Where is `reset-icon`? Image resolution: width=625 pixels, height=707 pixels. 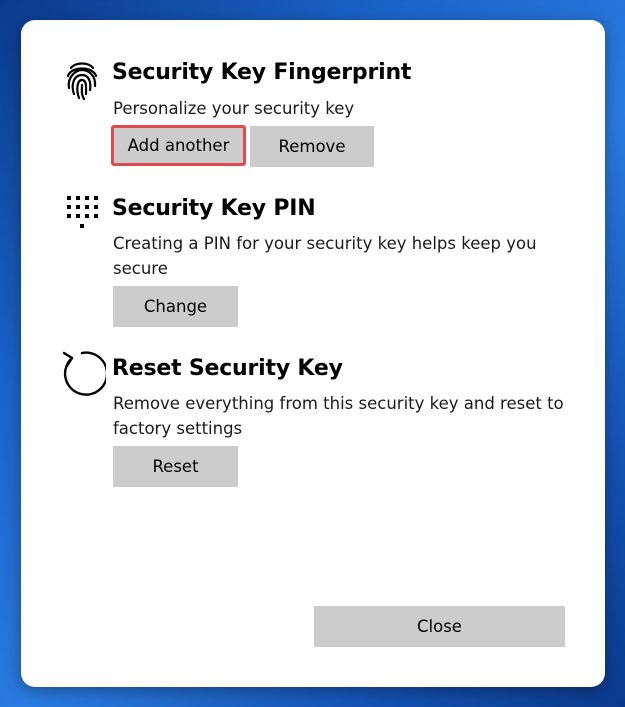 reset-icon is located at coordinates (84, 373).